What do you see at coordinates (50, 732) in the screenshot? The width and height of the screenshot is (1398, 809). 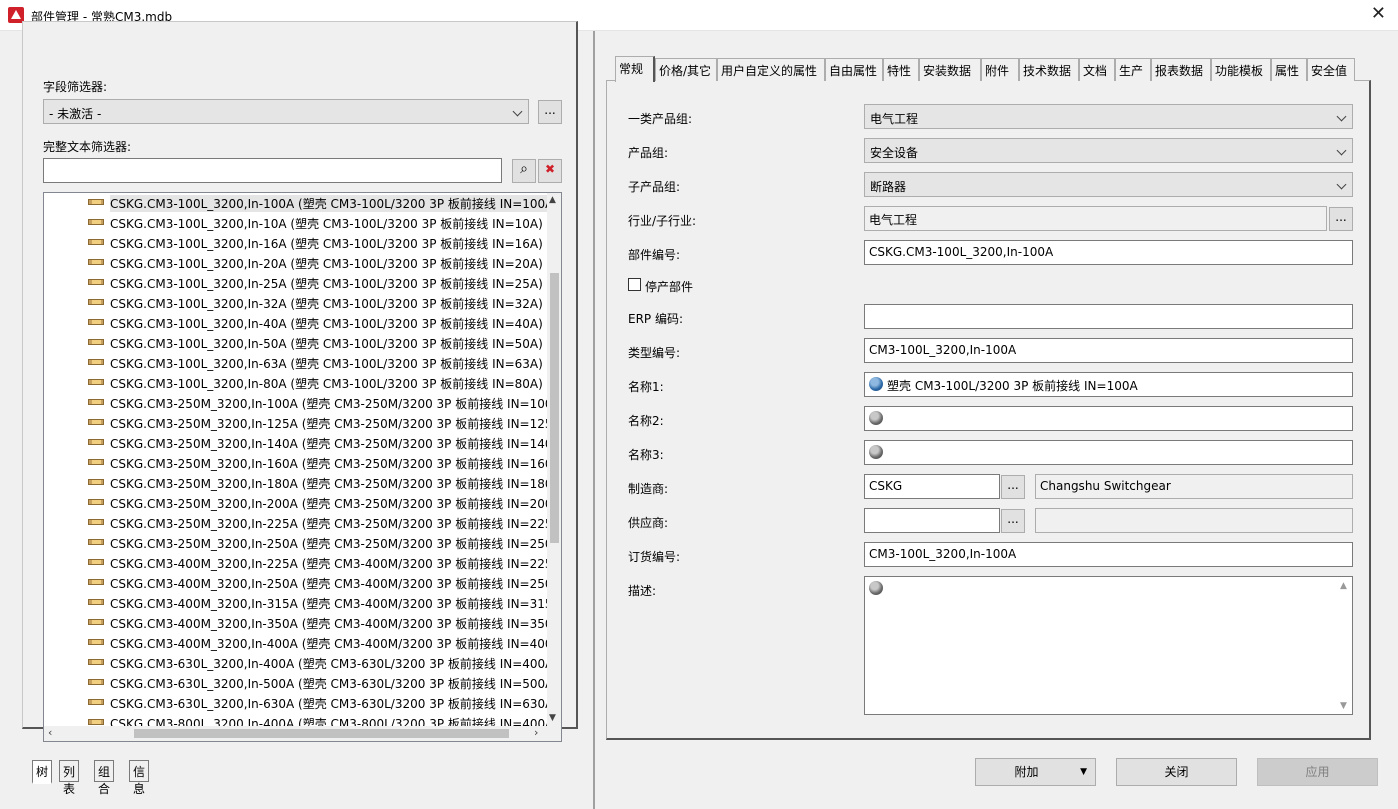 I see `scroll-left-icon: ‹` at bounding box center [50, 732].